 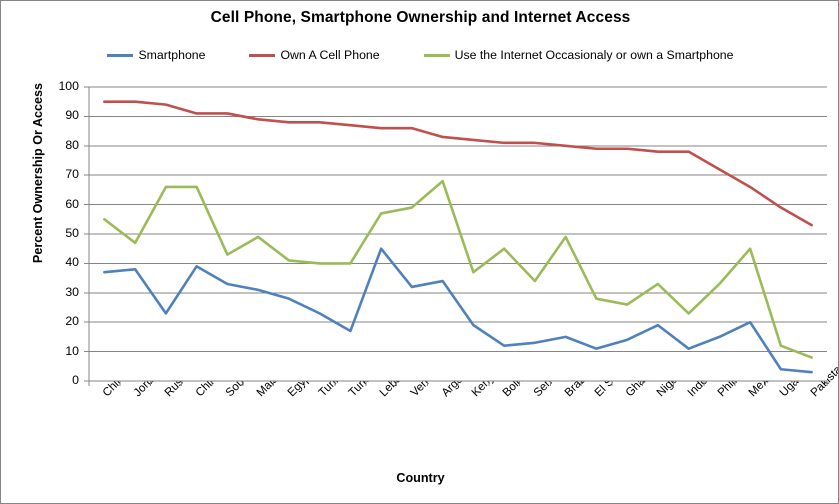 I want to click on y-axis-ticks, so click(x=86, y=234).